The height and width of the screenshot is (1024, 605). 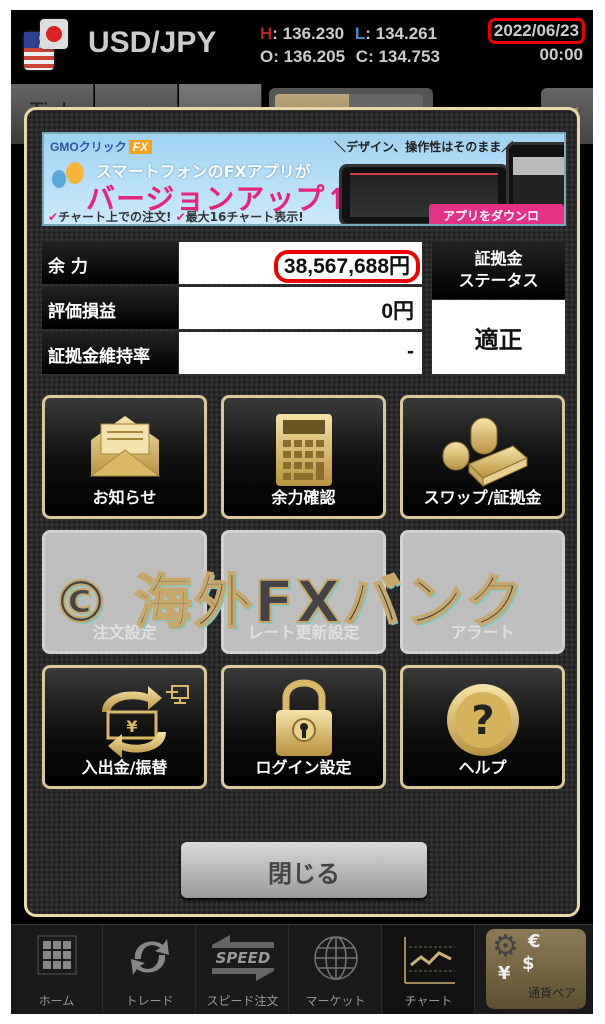 I want to click on swap-margin-button: スワップ/証拠金, so click(x=482, y=457).